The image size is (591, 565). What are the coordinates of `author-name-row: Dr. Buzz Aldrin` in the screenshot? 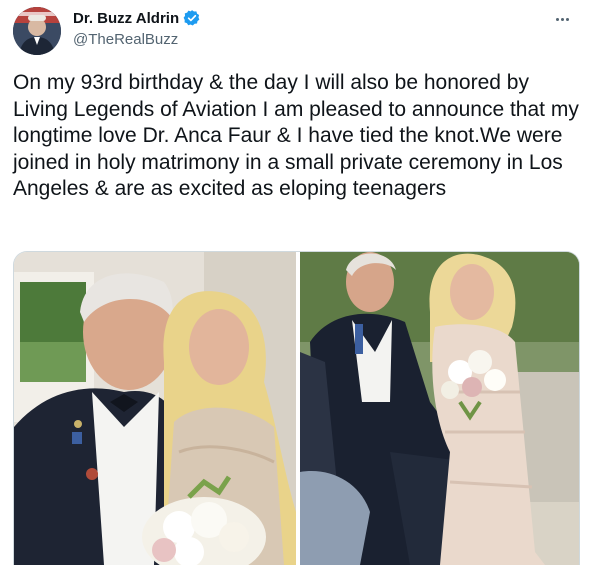 It's located at (137, 18).